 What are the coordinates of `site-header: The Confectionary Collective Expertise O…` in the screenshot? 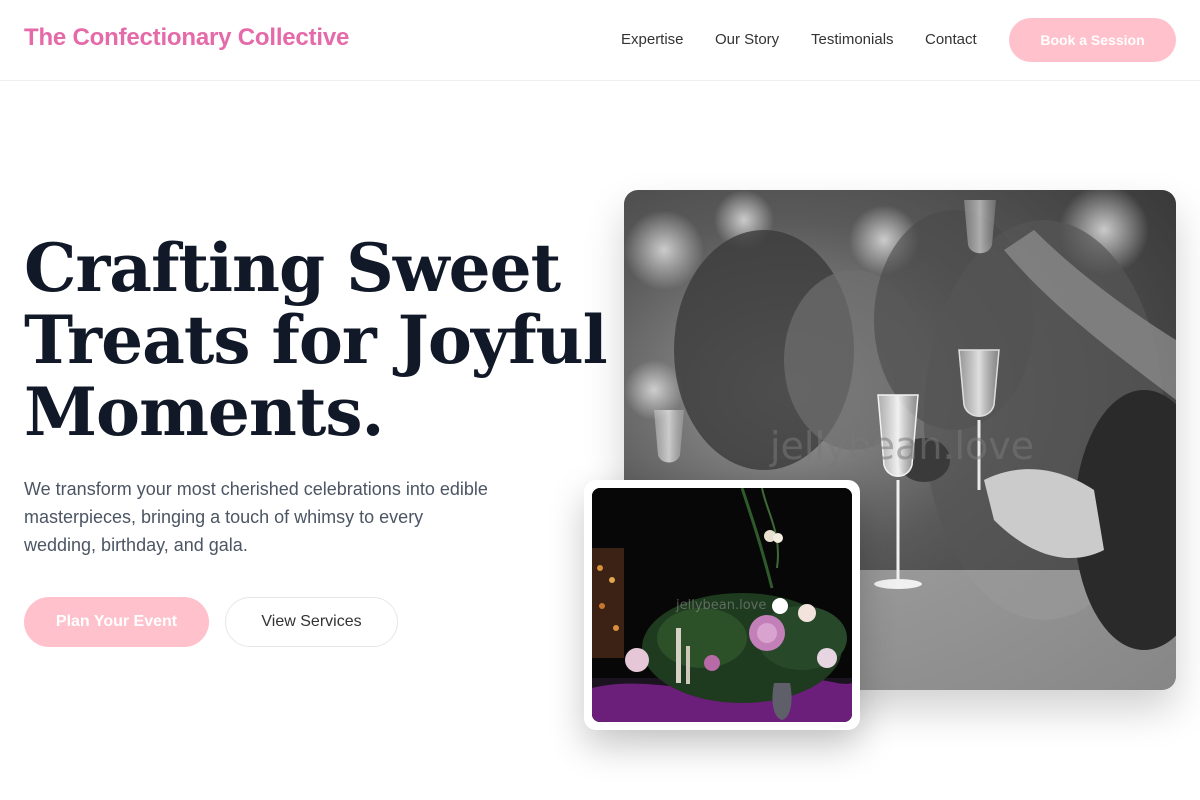 It's located at (600, 40).